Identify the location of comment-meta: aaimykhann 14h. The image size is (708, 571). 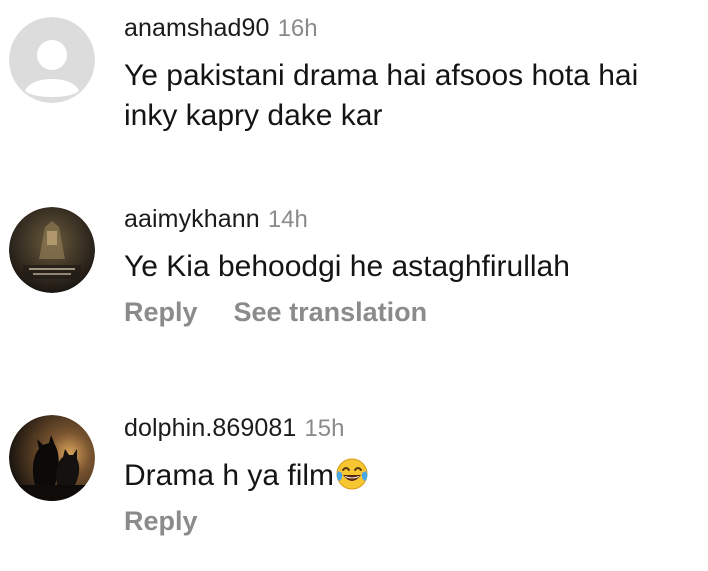
(411, 219).